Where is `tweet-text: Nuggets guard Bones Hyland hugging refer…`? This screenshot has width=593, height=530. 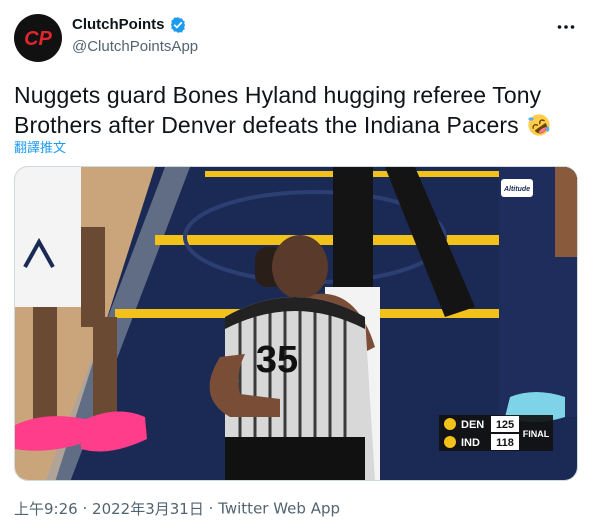
tweet-text: Nuggets guard Bones Hyland hugging refer… is located at coordinates (294, 110).